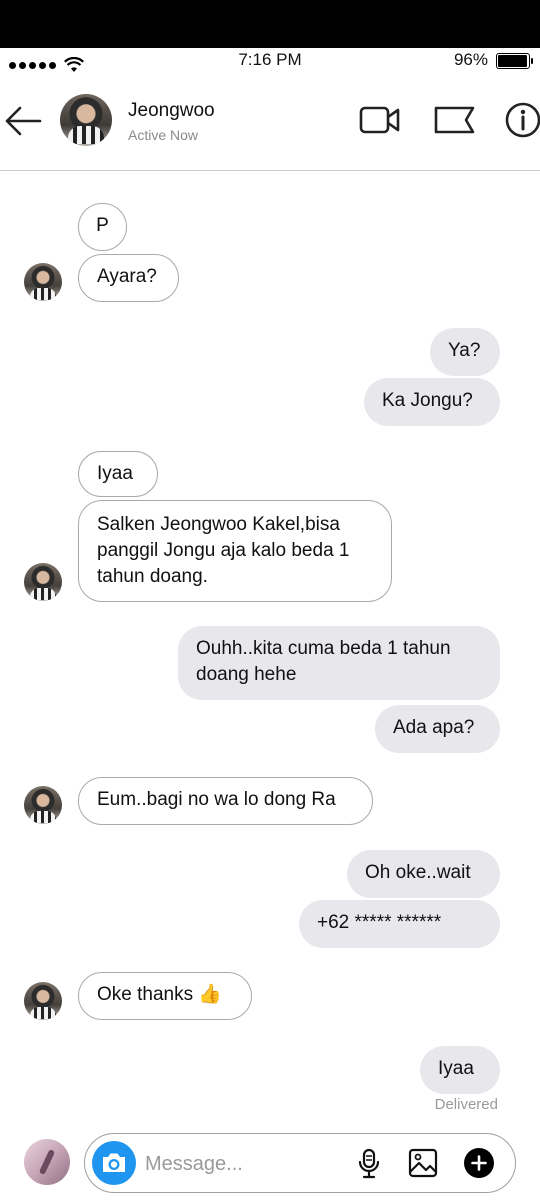 The height and width of the screenshot is (1200, 540). What do you see at coordinates (163, 135) in the screenshot?
I see `contact-active-status: Active Now` at bounding box center [163, 135].